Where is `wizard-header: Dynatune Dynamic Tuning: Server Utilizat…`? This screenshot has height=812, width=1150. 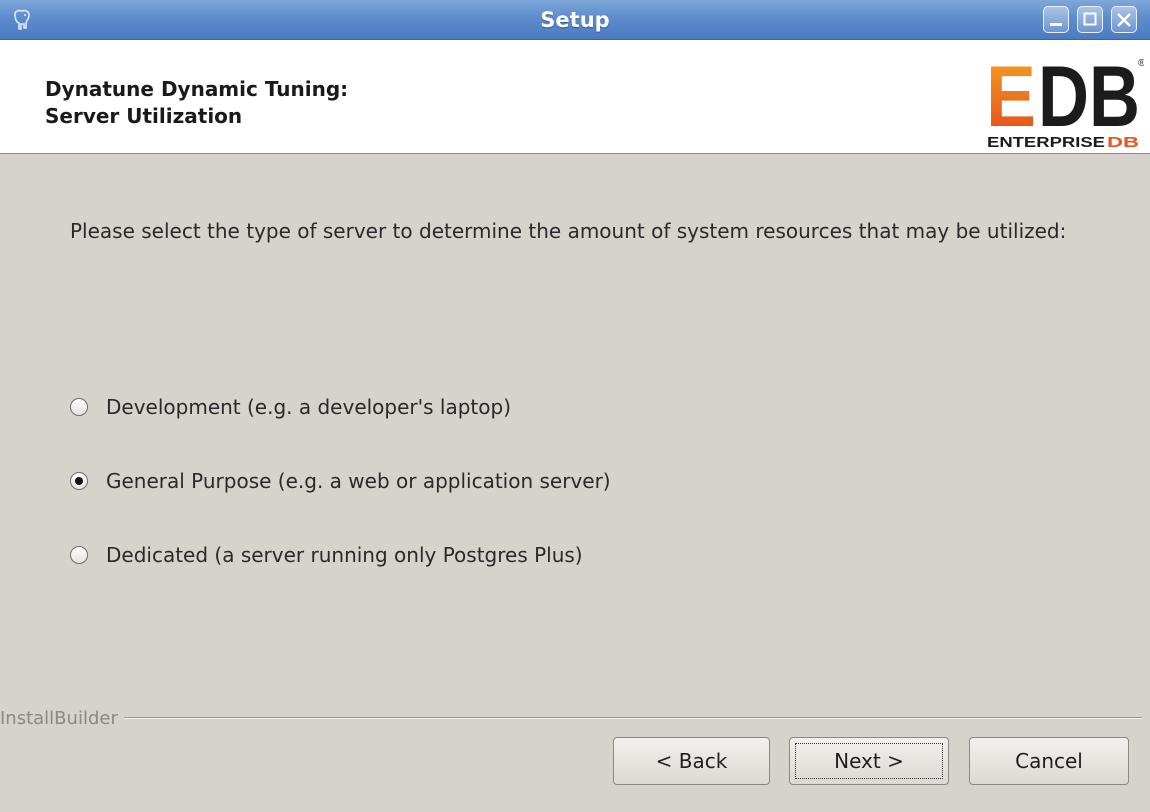
wizard-header: Dynatune Dynamic Tuning: Server Utilizat… is located at coordinates (575, 97).